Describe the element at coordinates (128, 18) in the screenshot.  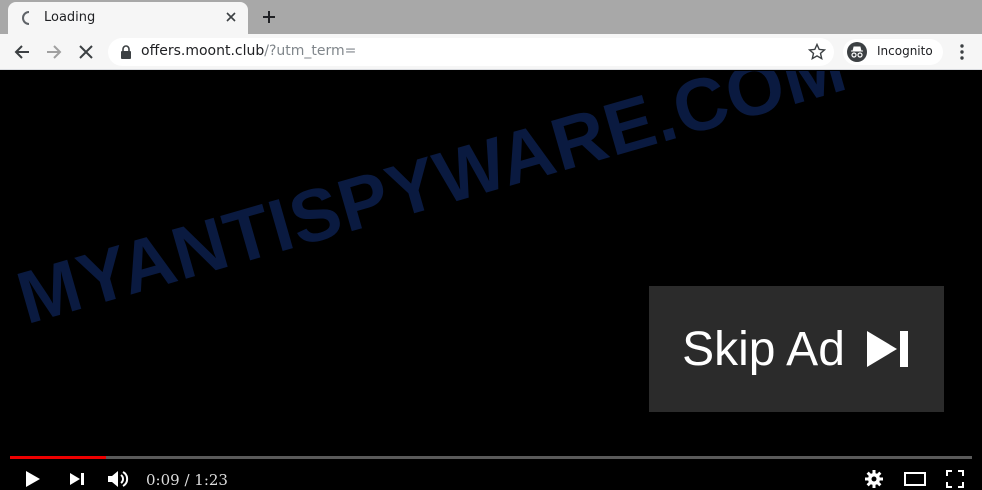
I see `browser-tab: Loading` at that location.